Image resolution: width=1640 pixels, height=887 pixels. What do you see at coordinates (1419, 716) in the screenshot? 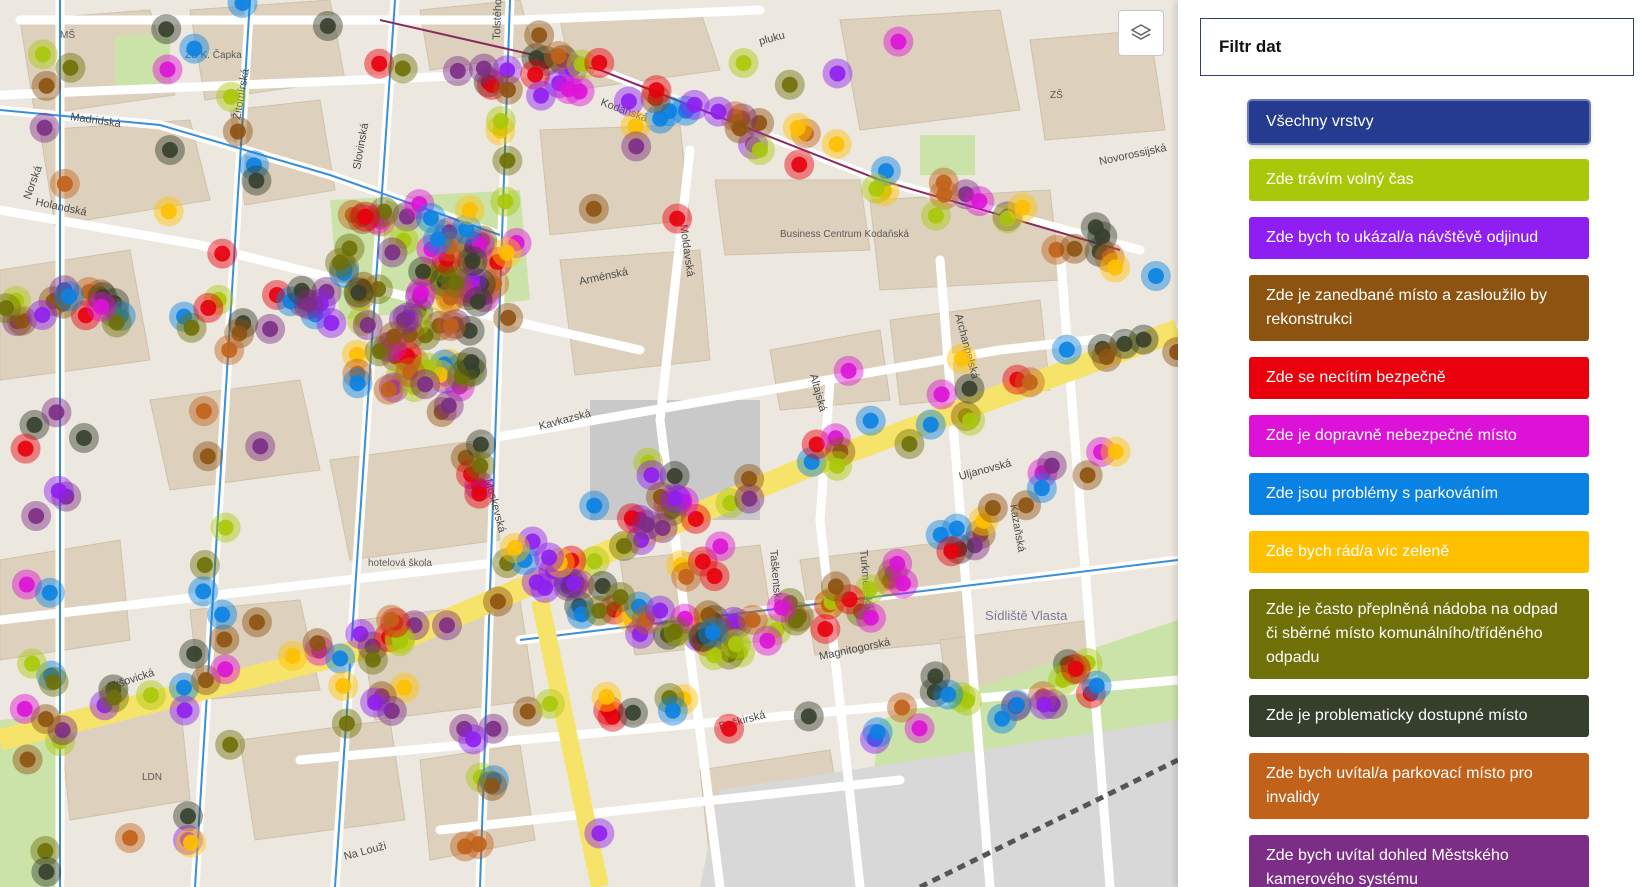
I see `filter-accessibility: Zde je problematicky dostupné místo` at bounding box center [1419, 716].